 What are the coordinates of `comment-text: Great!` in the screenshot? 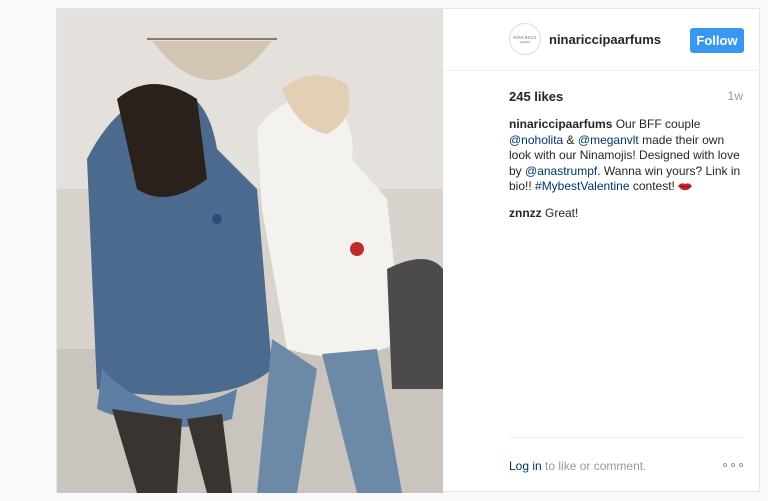 It's located at (560, 212).